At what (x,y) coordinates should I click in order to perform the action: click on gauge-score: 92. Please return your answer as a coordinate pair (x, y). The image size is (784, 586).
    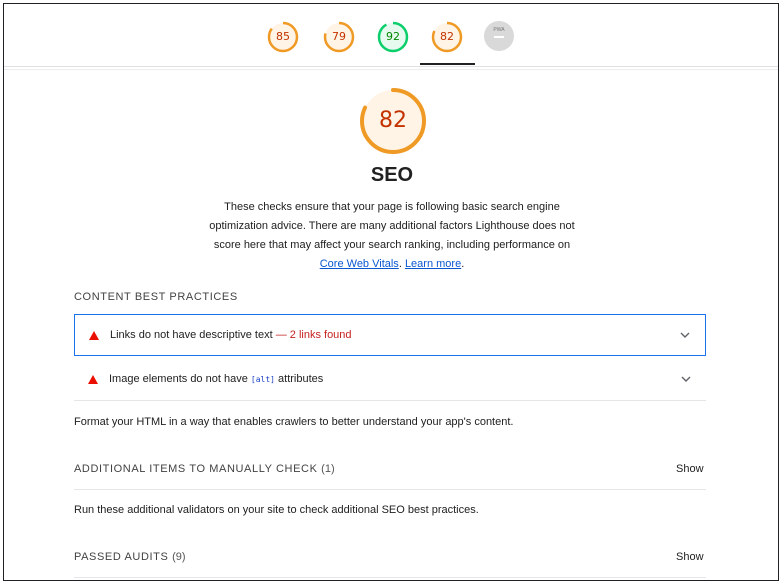
    Looking at the image, I should click on (393, 36).